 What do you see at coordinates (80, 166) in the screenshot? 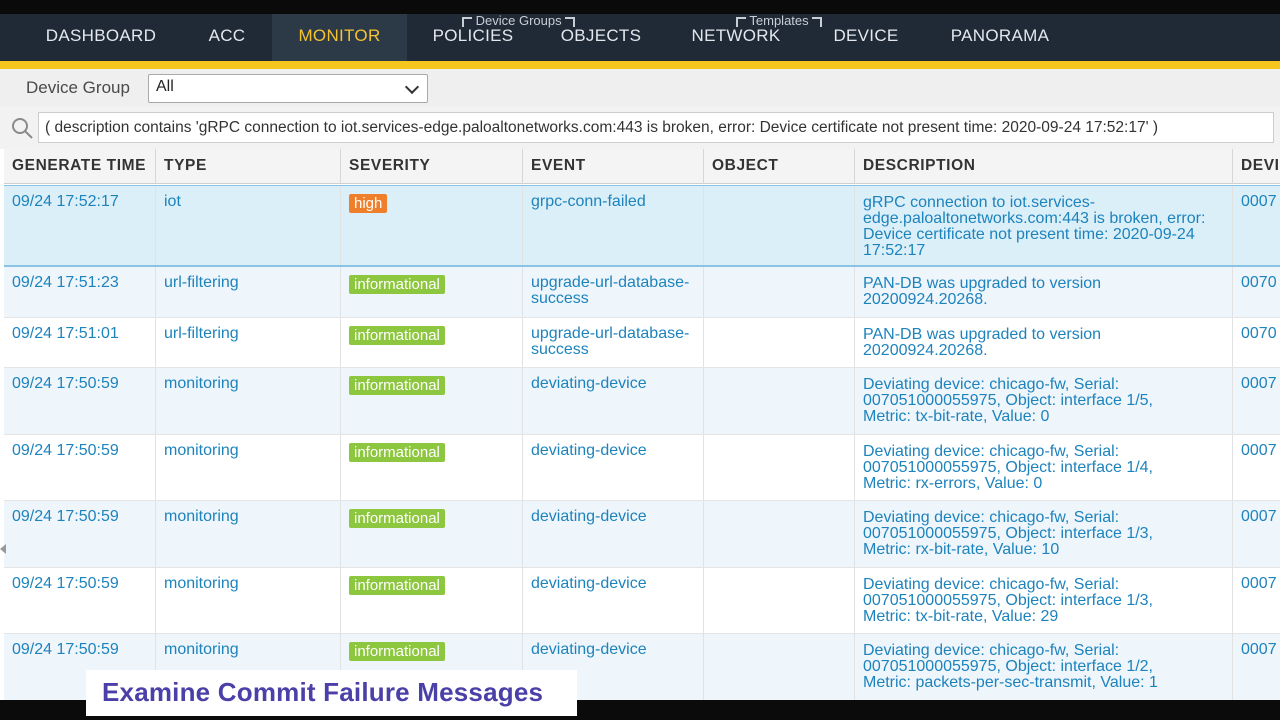
I see `col-generate-time: GENERATE TIME` at bounding box center [80, 166].